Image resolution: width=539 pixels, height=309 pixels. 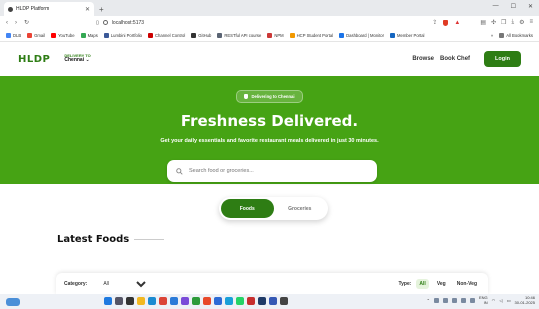 I want to click on maximize-icon: ☐, so click(x=513, y=6).